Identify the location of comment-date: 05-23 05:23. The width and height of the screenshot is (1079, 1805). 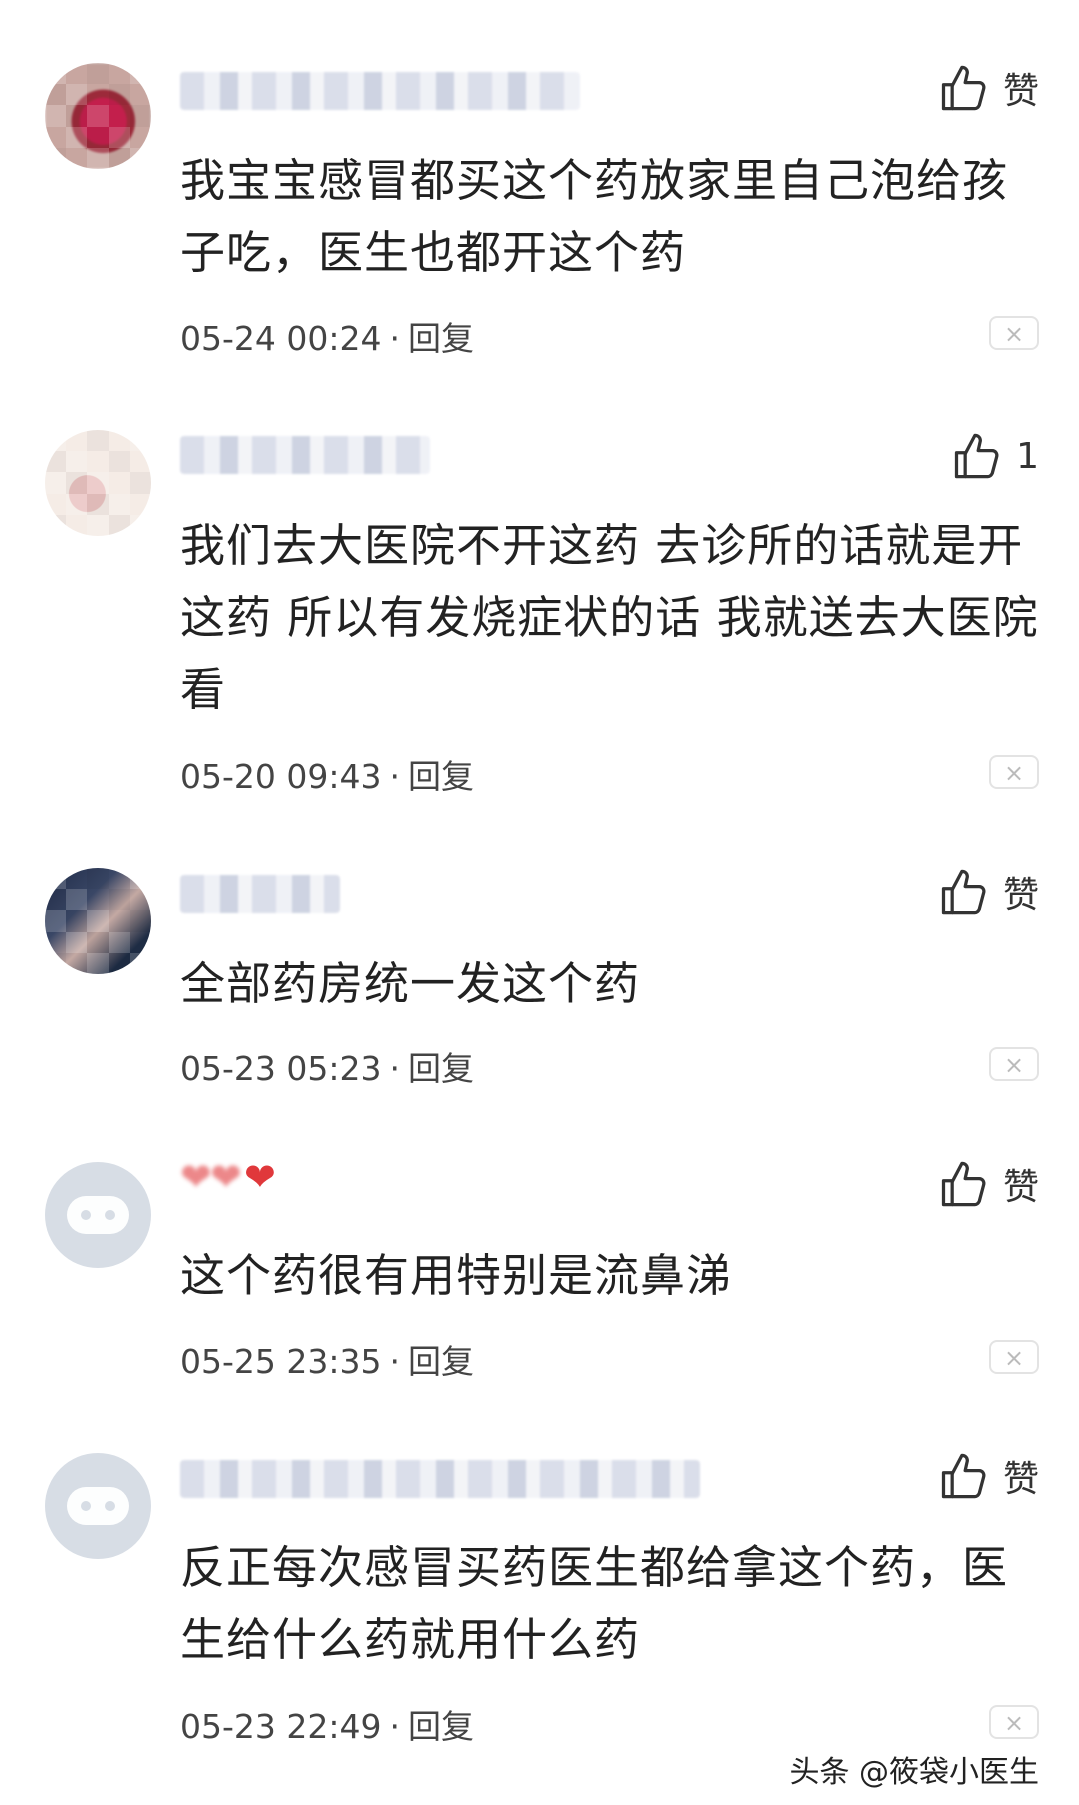
(281, 1068).